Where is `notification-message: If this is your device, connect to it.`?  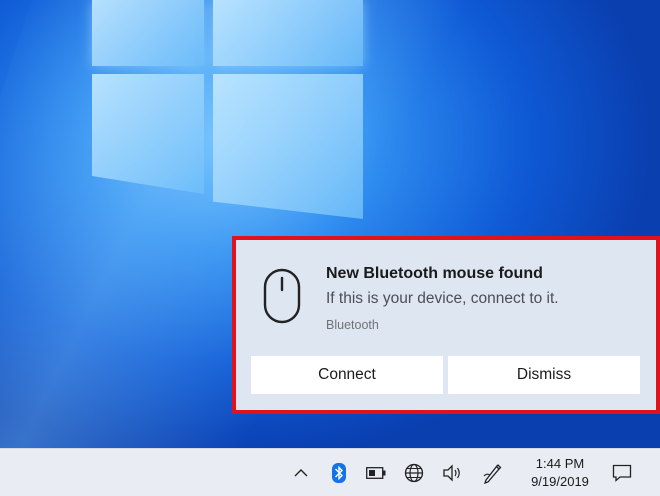
notification-message: If this is your device, connect to it. is located at coordinates (442, 298).